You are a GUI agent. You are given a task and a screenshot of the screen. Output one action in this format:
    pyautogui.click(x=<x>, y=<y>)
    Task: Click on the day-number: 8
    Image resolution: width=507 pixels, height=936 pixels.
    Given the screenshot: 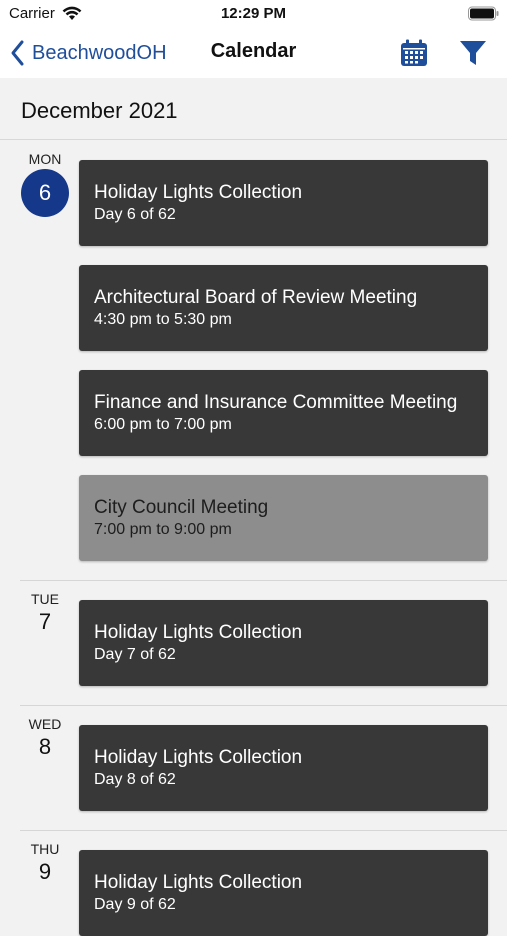 What is the action you would take?
    pyautogui.click(x=45, y=746)
    